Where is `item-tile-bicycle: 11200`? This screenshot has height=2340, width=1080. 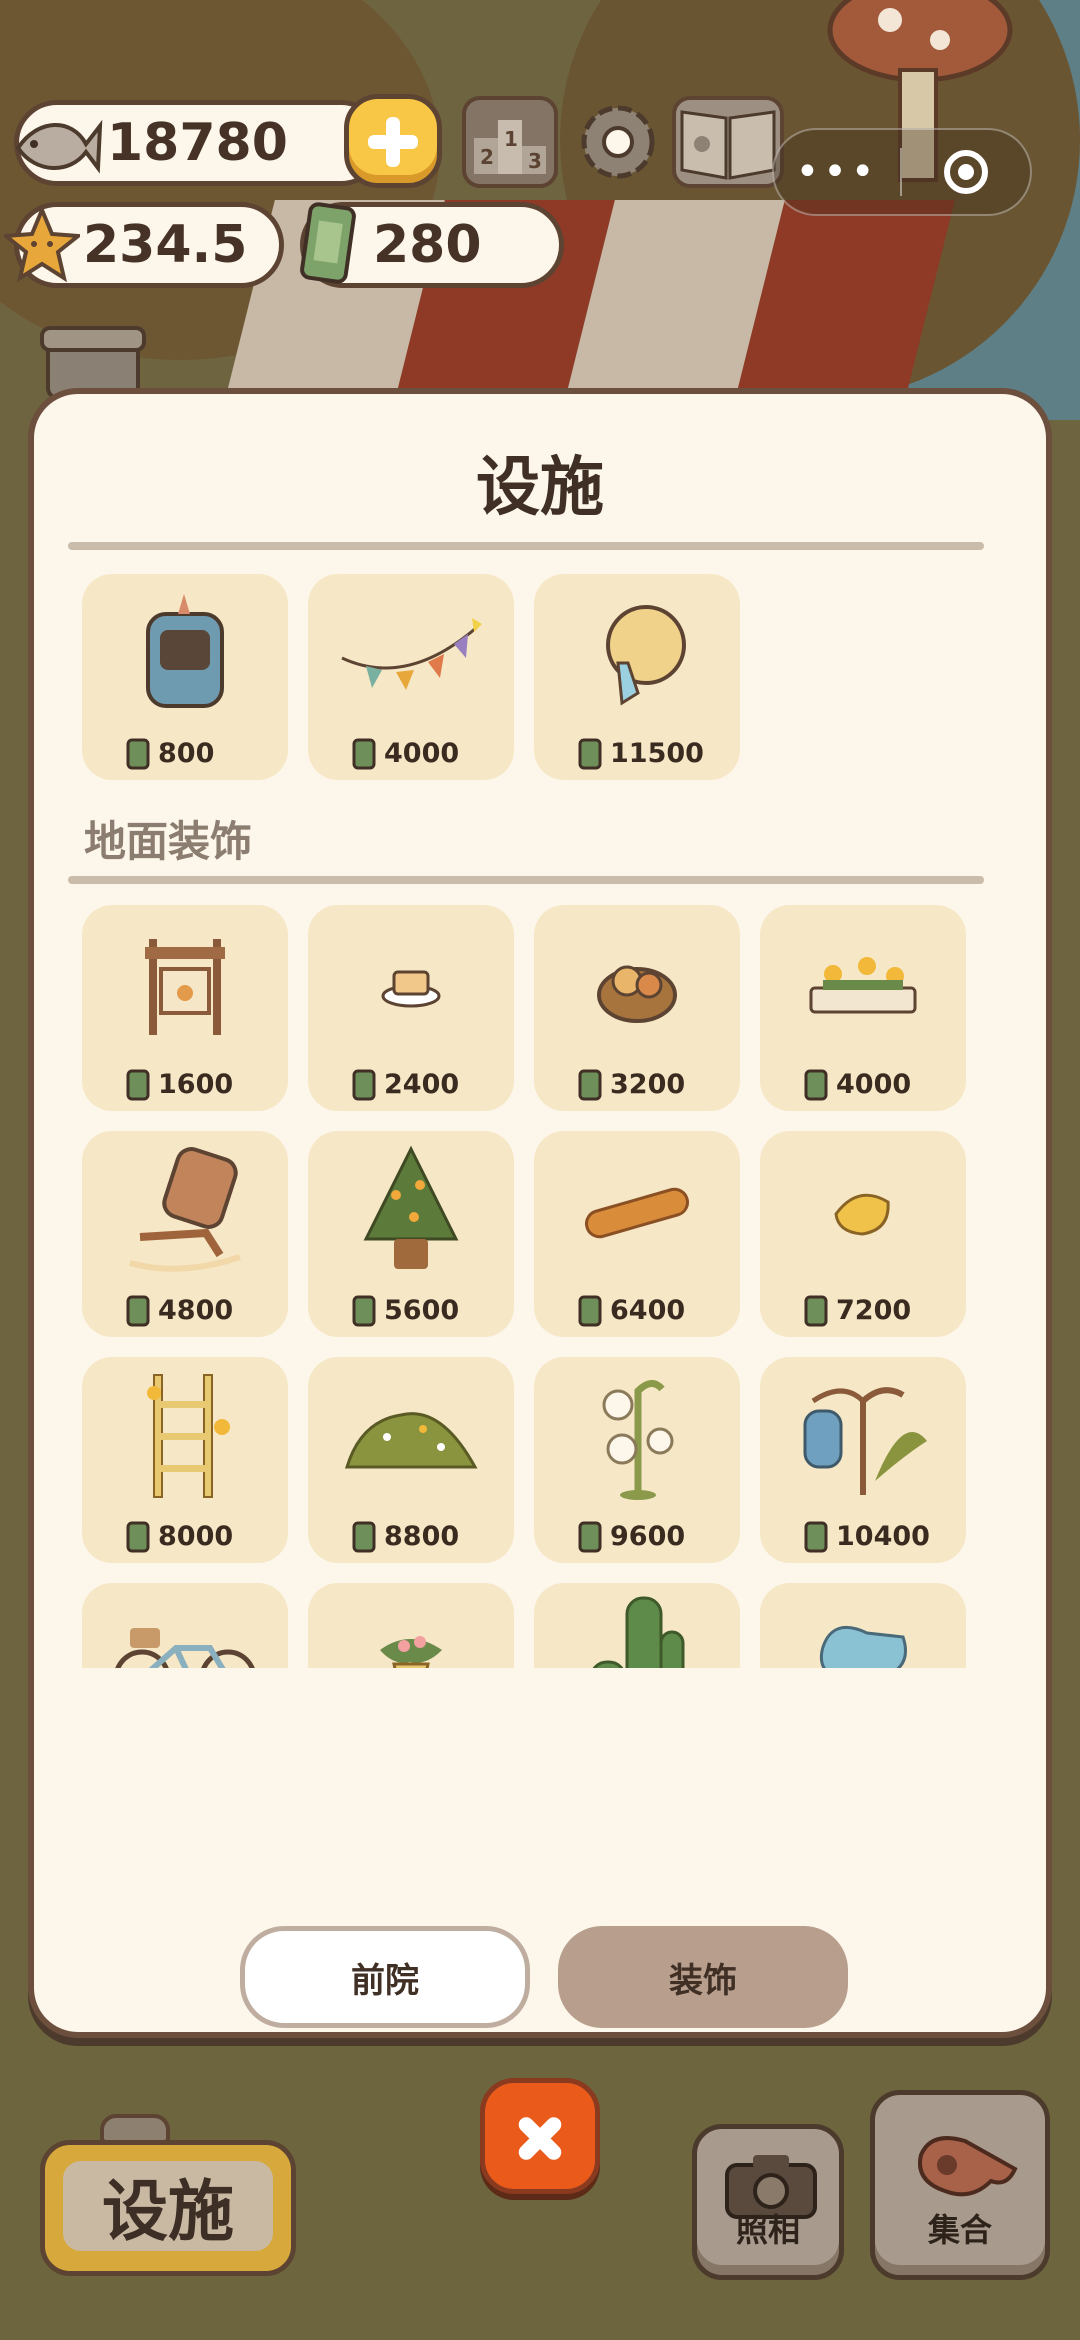
item-tile-bicycle: 11200 is located at coordinates (185, 1625).